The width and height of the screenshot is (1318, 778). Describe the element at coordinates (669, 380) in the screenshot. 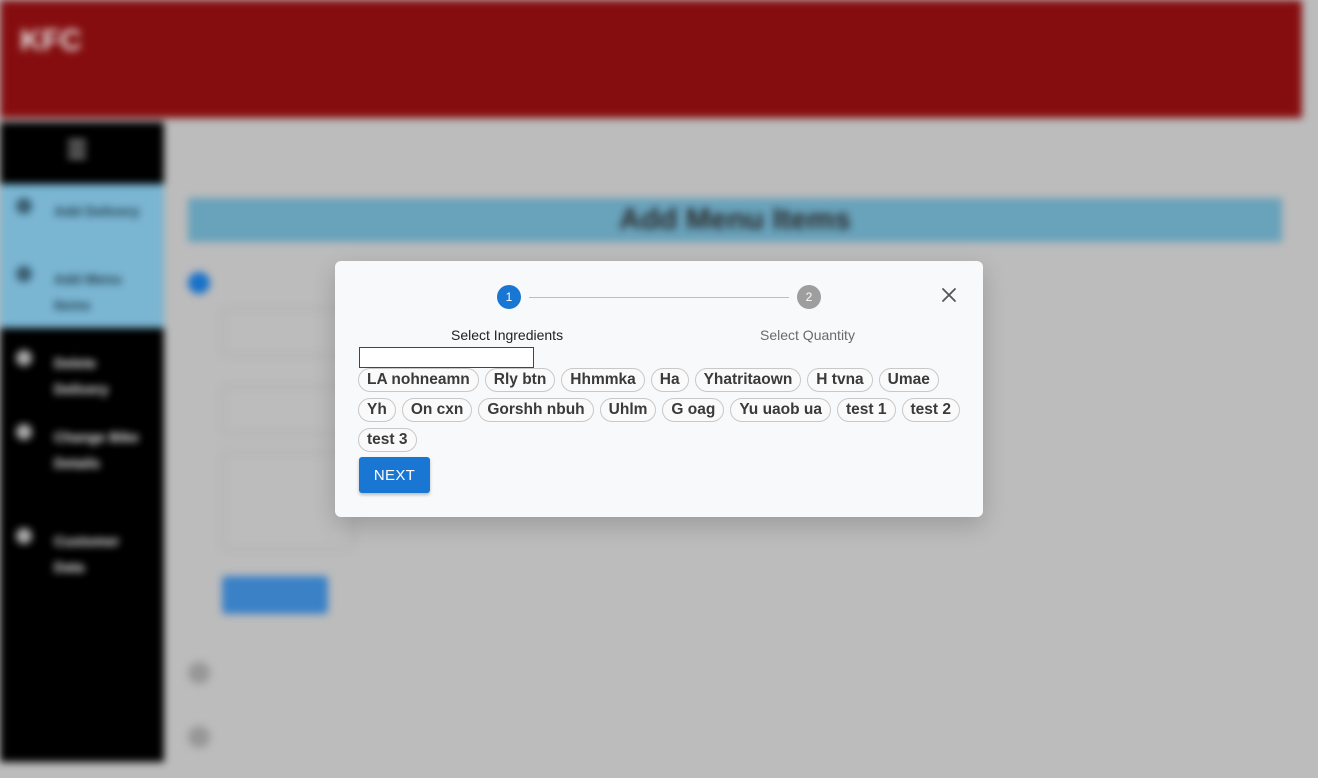

I see `ingredient-chip: Ha` at that location.